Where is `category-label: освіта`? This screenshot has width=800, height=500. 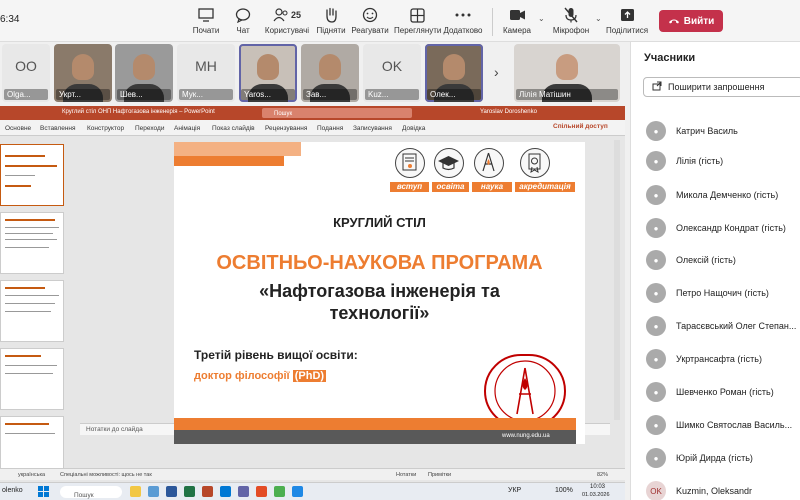
category-label: освіта is located at coordinates (450, 187).